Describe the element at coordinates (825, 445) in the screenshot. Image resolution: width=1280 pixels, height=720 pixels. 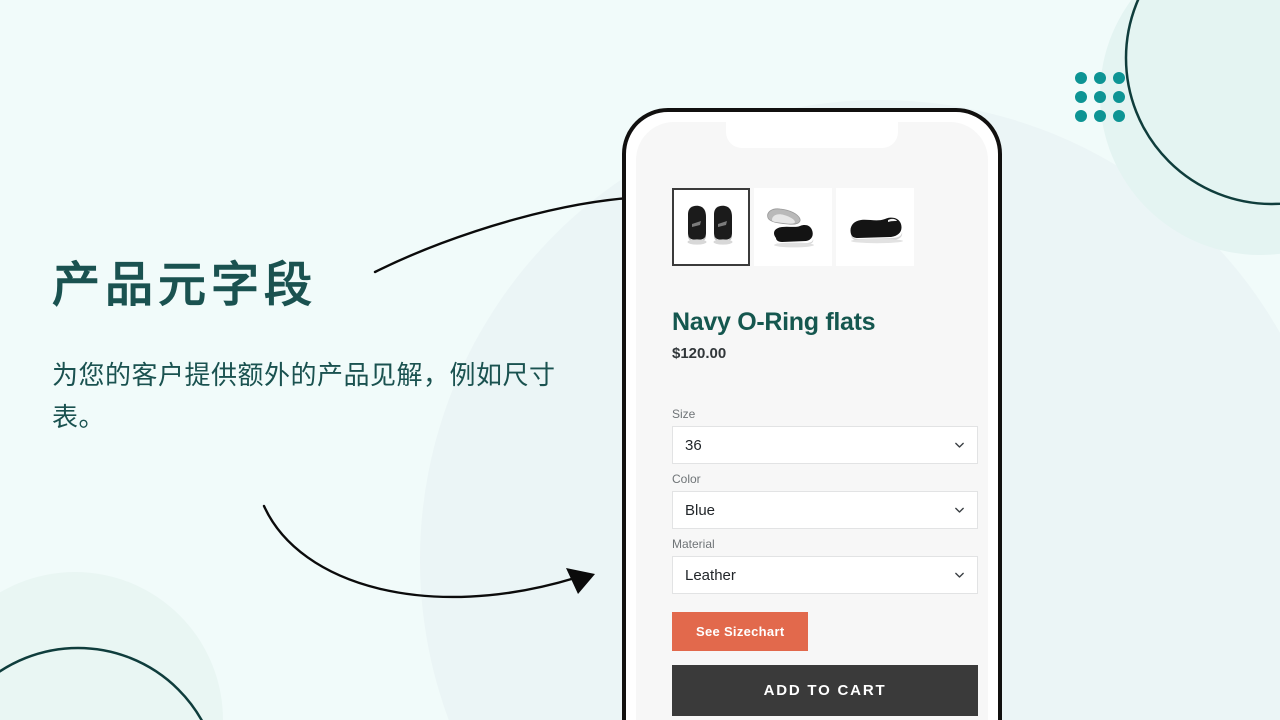
I see `variant-select-size: 36` at that location.